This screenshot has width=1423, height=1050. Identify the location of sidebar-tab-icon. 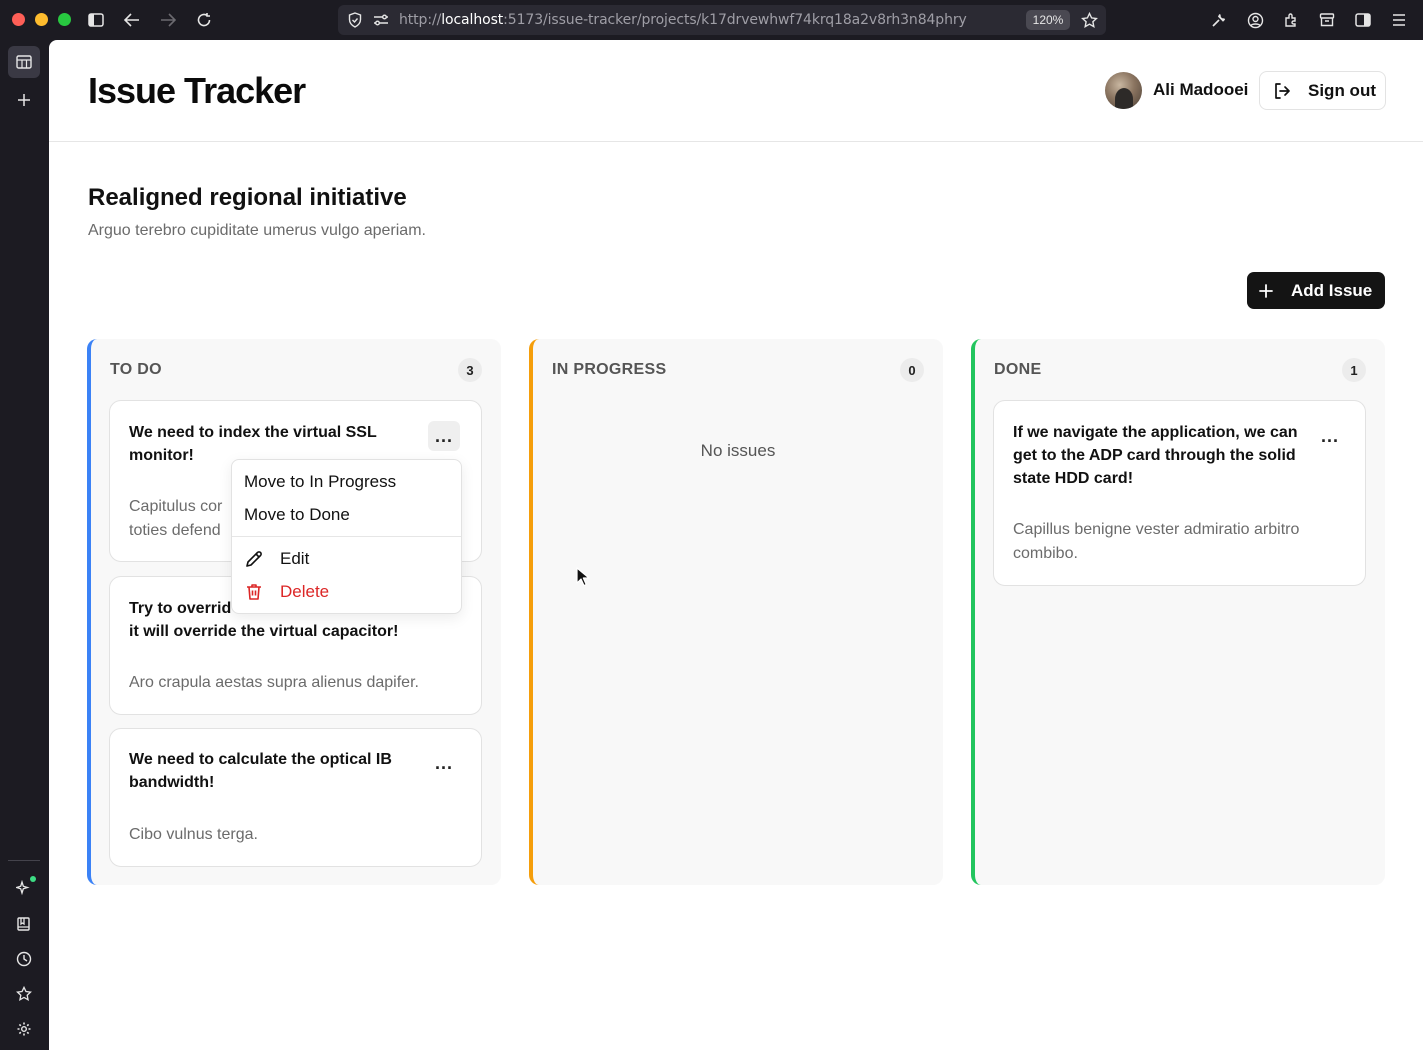
(24, 62).